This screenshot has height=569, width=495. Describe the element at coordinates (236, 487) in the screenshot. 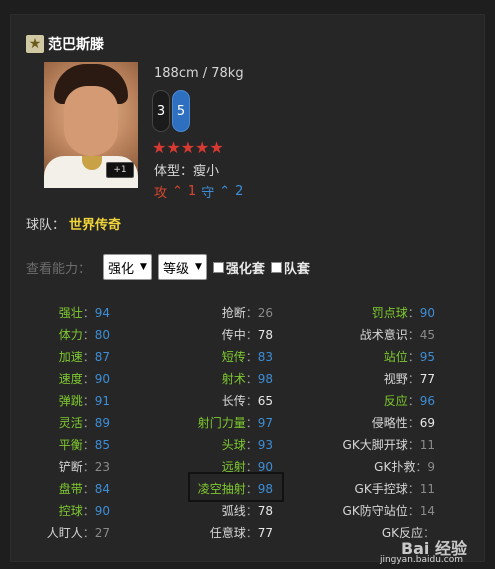

I see `volley-highlight-box` at that location.